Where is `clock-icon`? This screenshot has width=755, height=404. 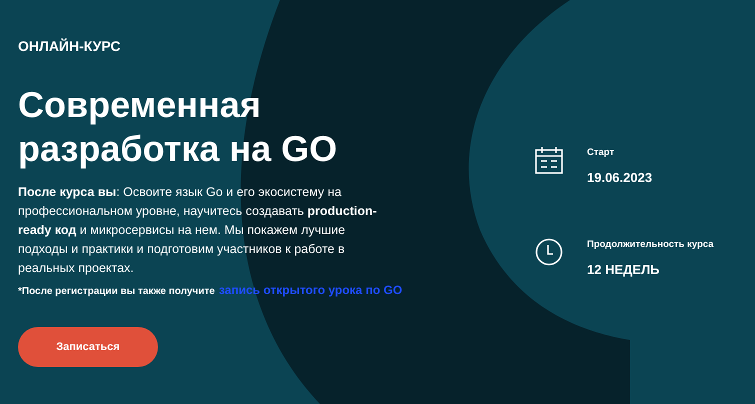 clock-icon is located at coordinates (549, 252).